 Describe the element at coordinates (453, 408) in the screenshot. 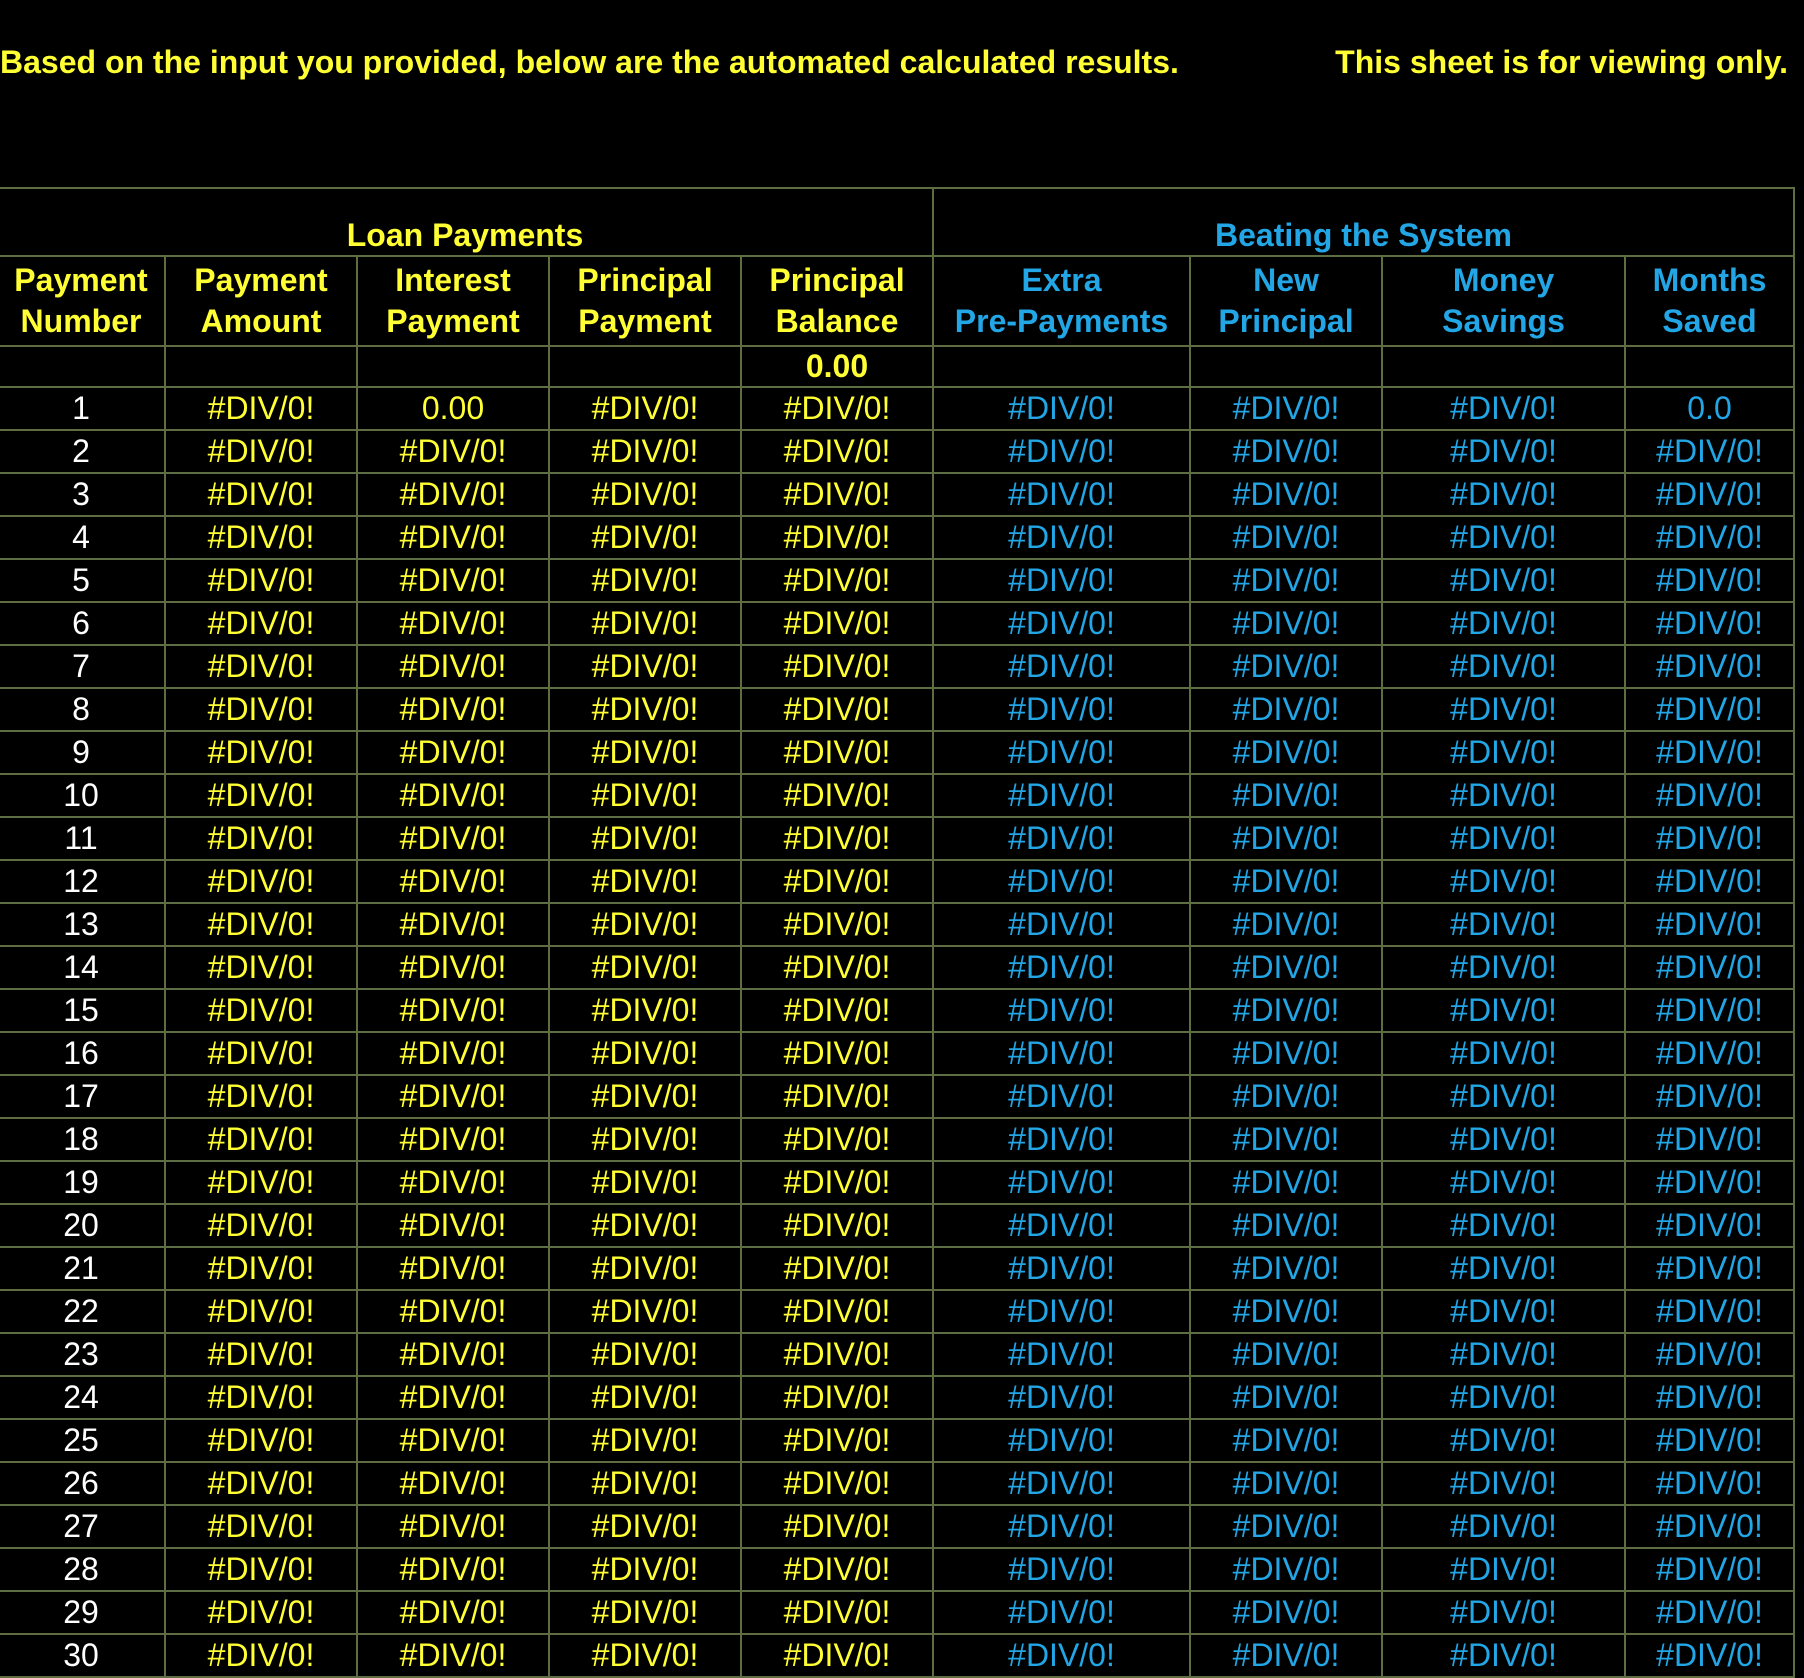

I see `interest-payment-cell: 0.00` at that location.